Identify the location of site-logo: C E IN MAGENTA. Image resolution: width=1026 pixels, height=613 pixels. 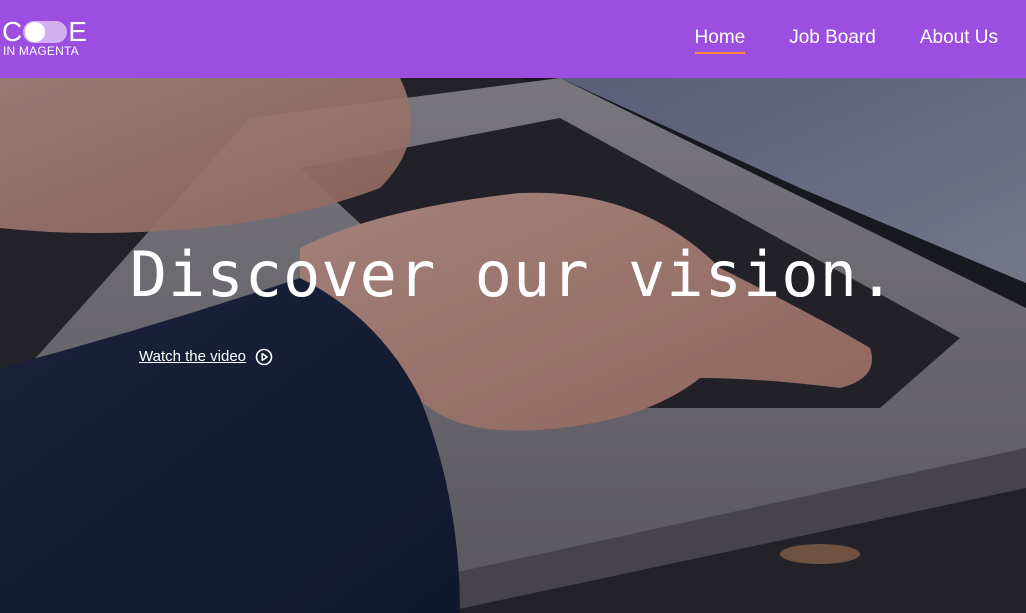
(48, 39).